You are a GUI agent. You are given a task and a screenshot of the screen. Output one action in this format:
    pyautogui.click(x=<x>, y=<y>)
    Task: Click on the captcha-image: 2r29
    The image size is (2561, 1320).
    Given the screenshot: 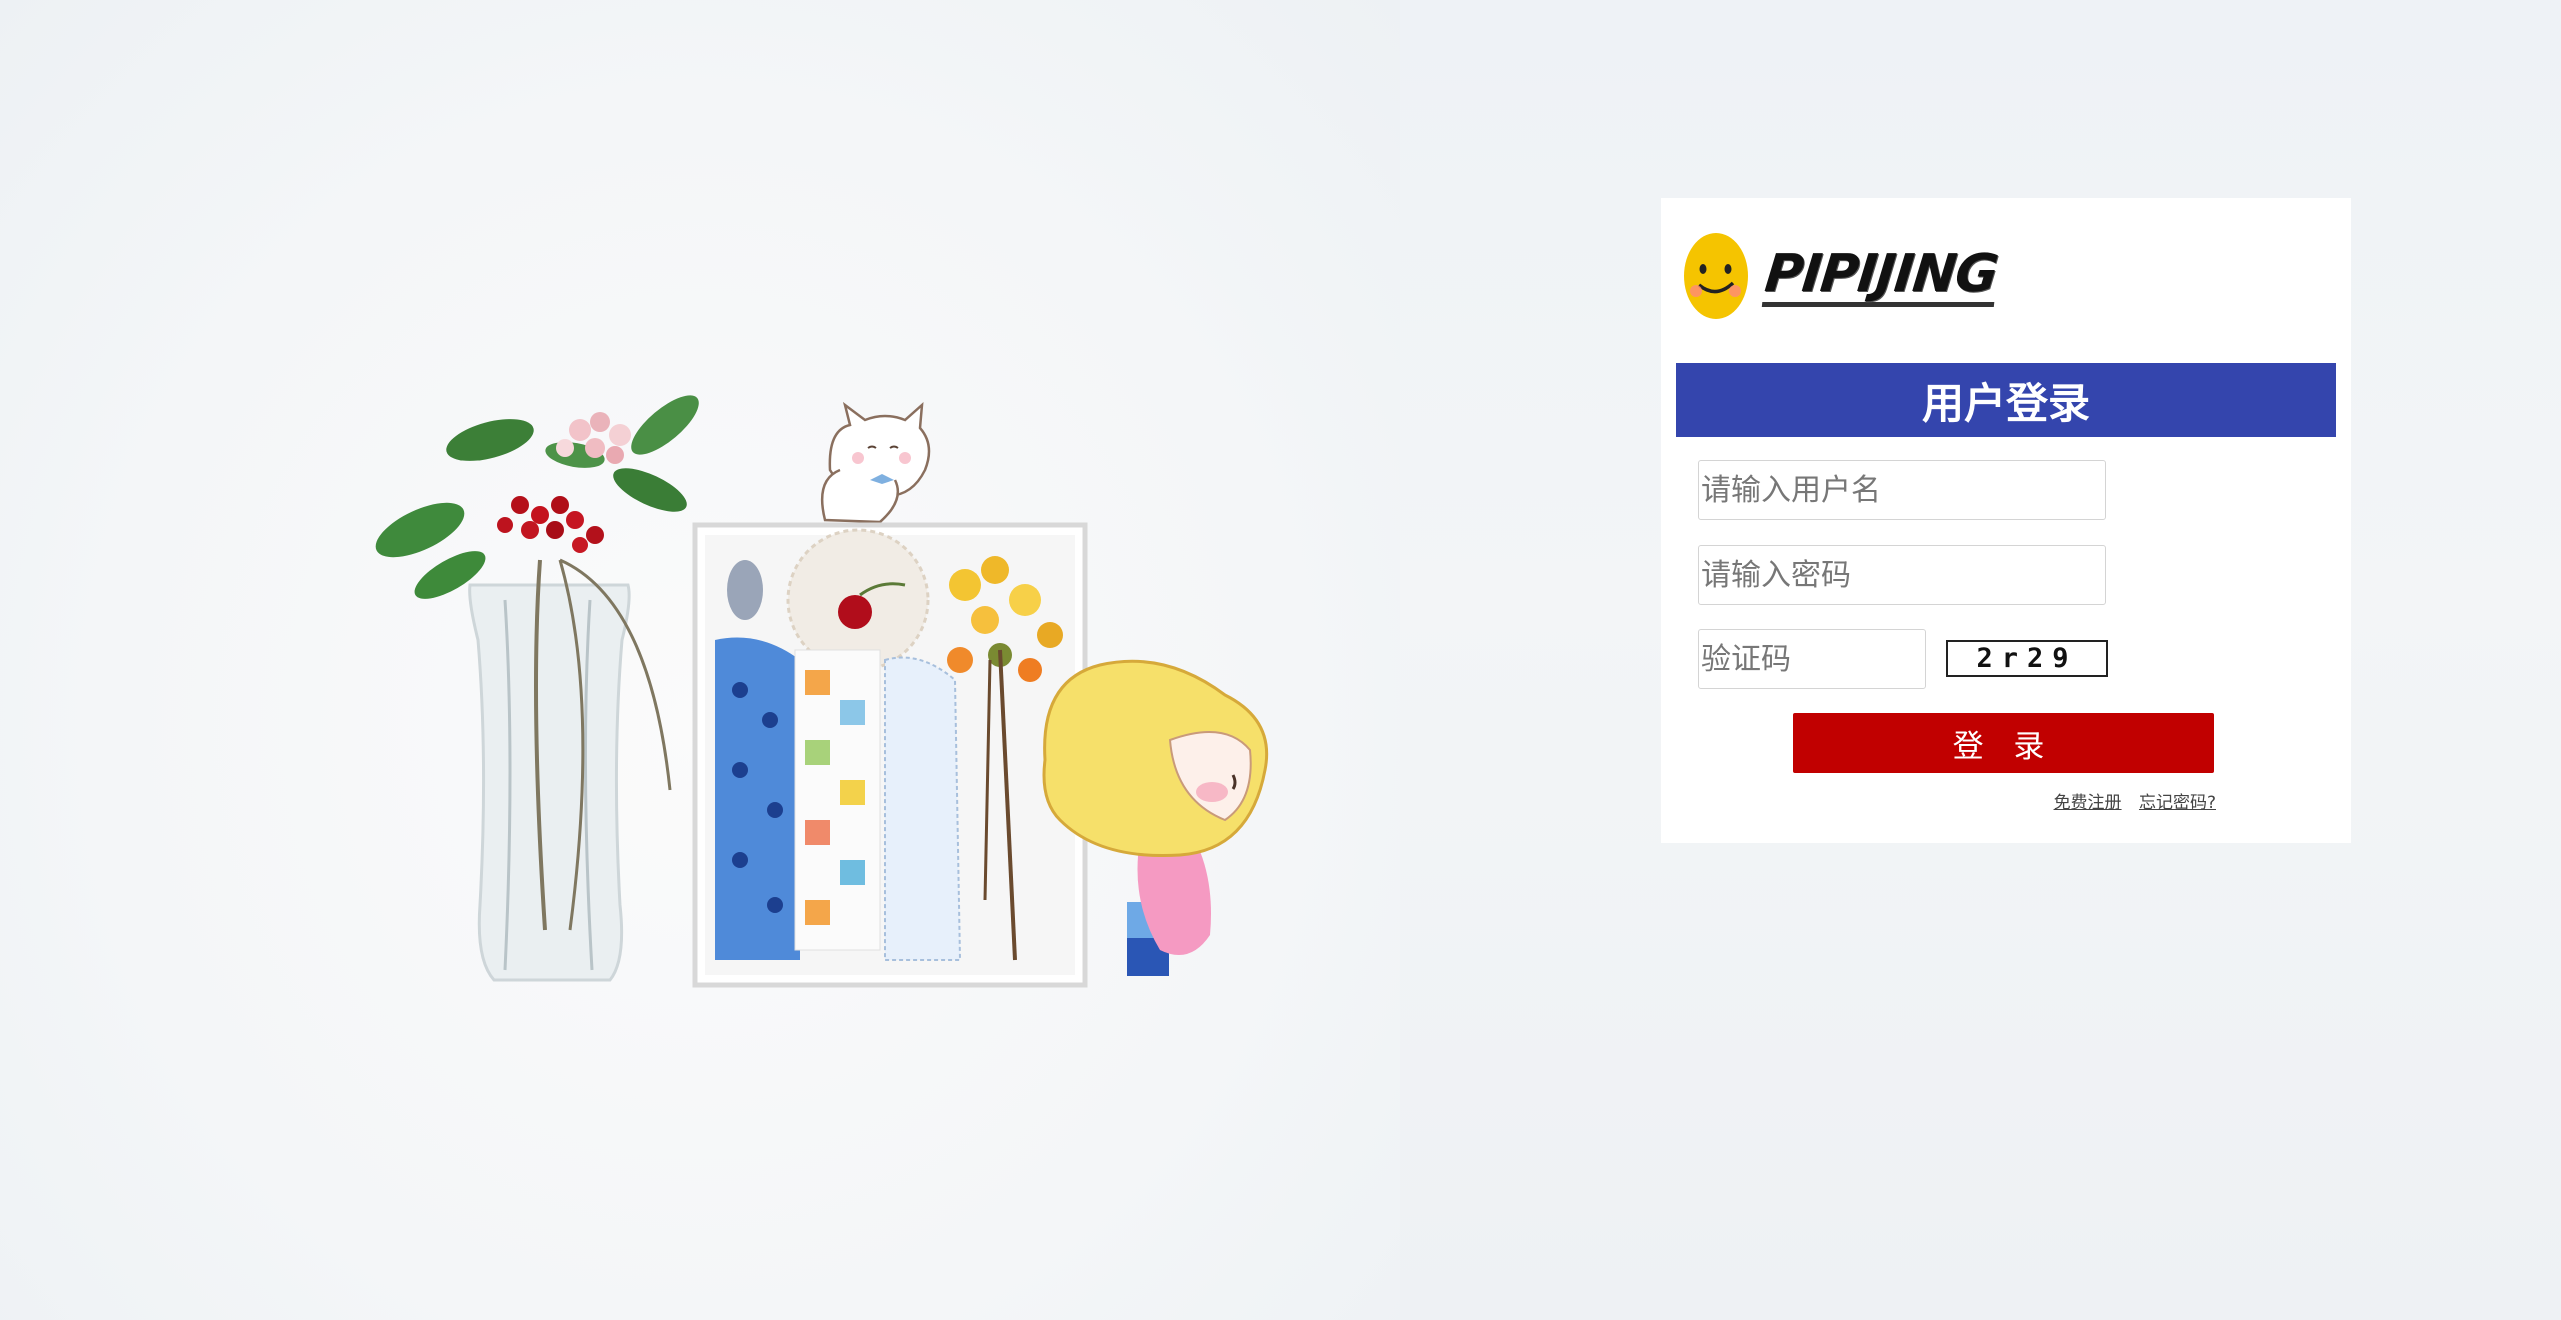 What is the action you would take?
    pyautogui.click(x=2027, y=658)
    